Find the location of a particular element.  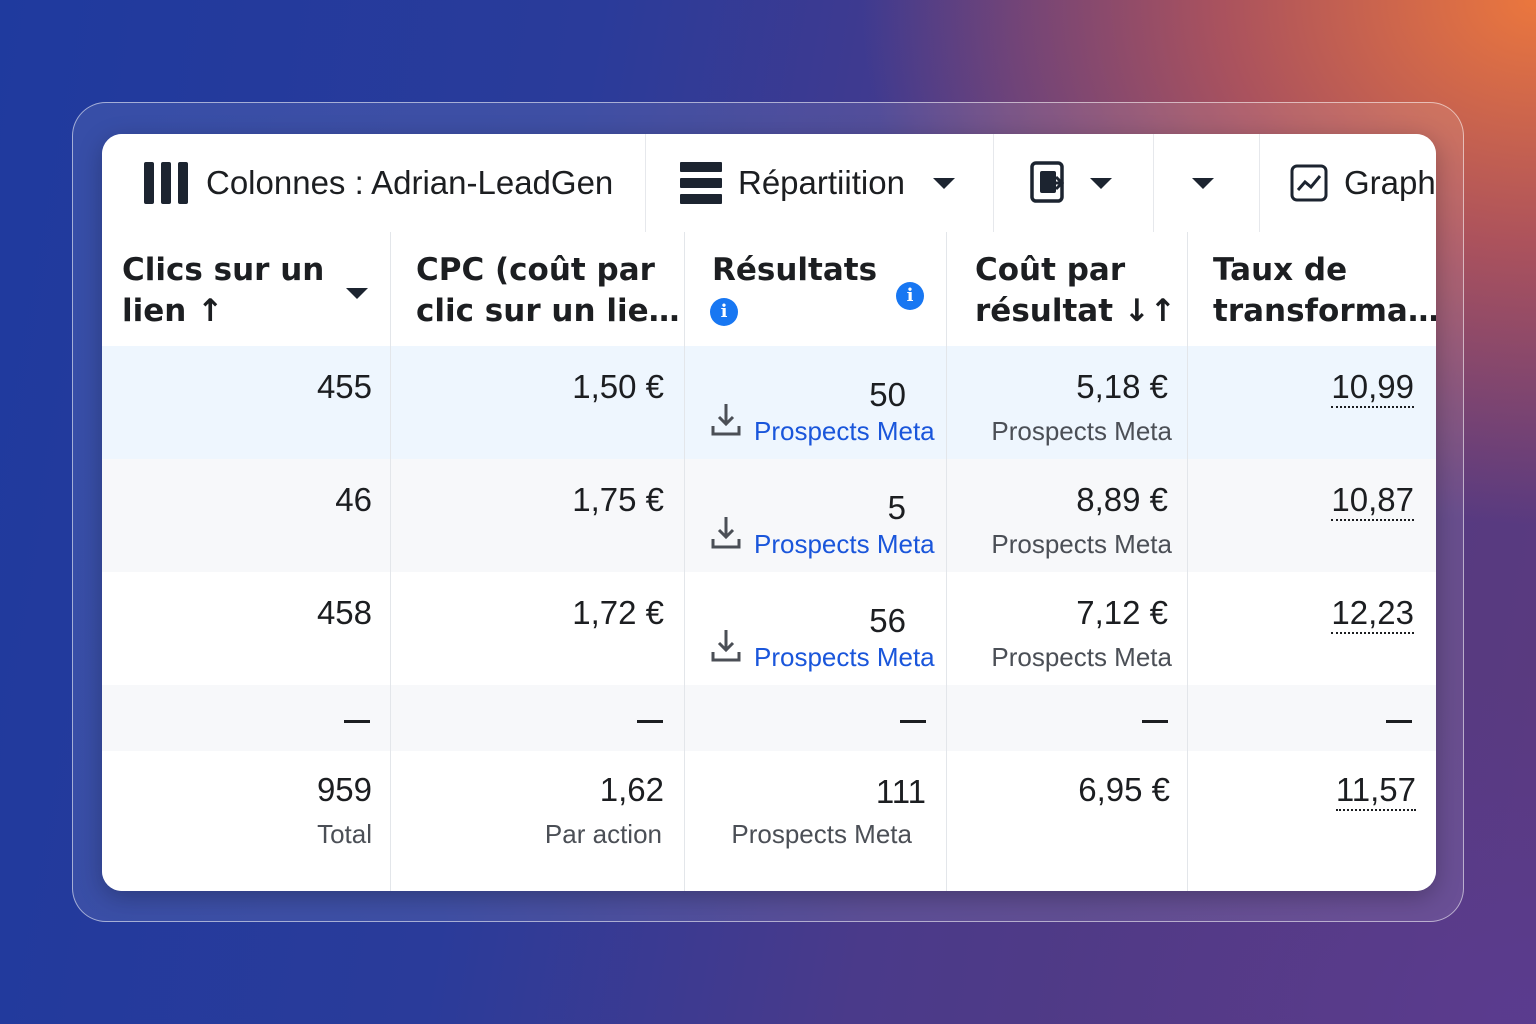

export-button is located at coordinates (1074, 183).